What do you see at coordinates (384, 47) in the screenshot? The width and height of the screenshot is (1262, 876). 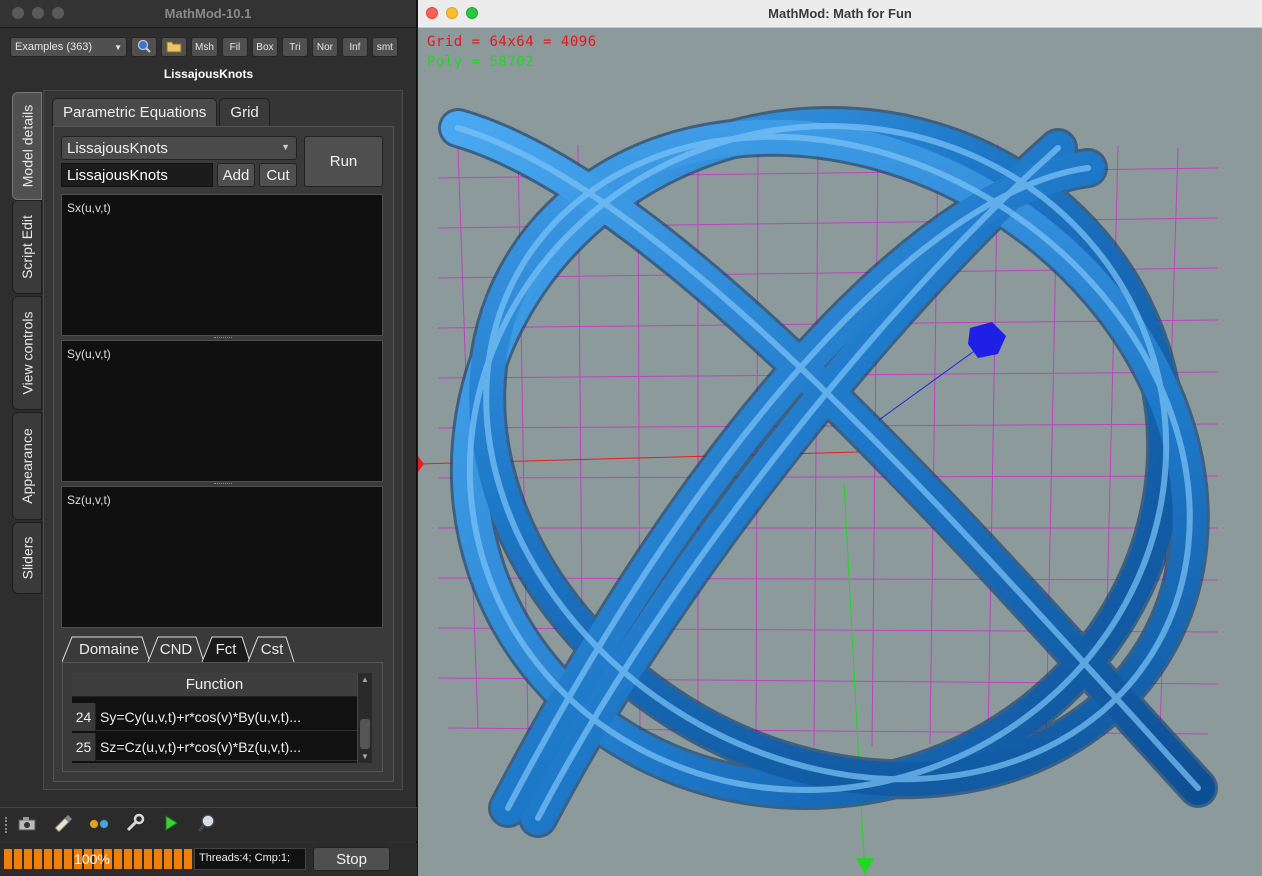 I see `smooth-button: smt` at bounding box center [384, 47].